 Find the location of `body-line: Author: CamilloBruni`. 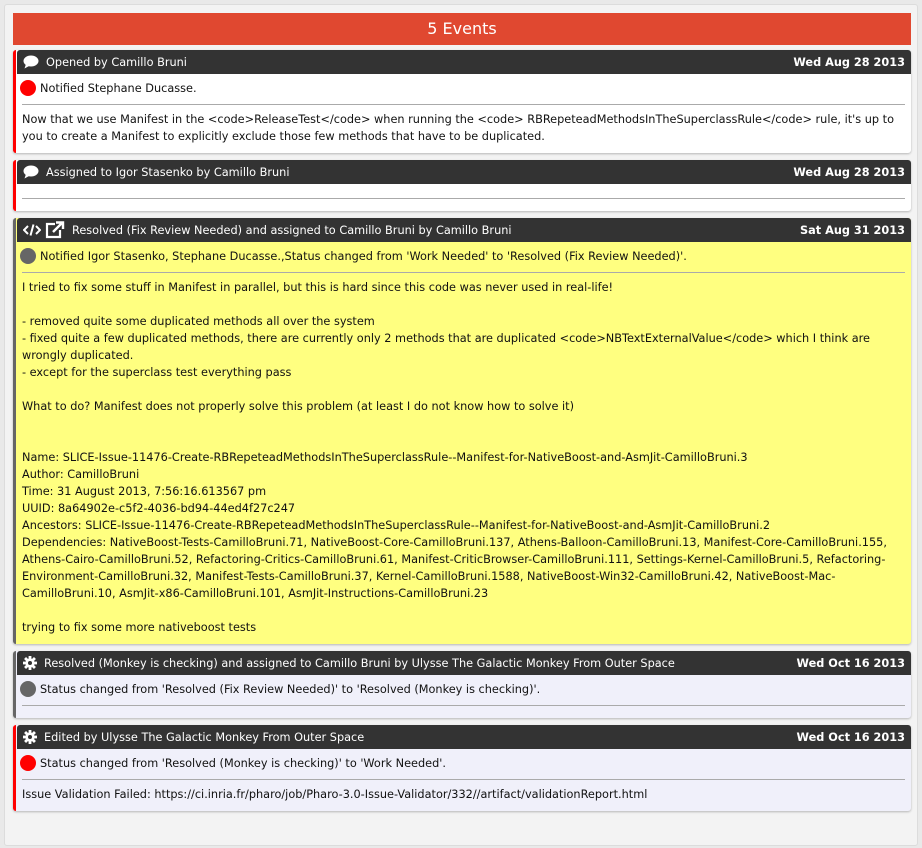

body-line: Author: CamilloBruni is located at coordinates (81, 474).